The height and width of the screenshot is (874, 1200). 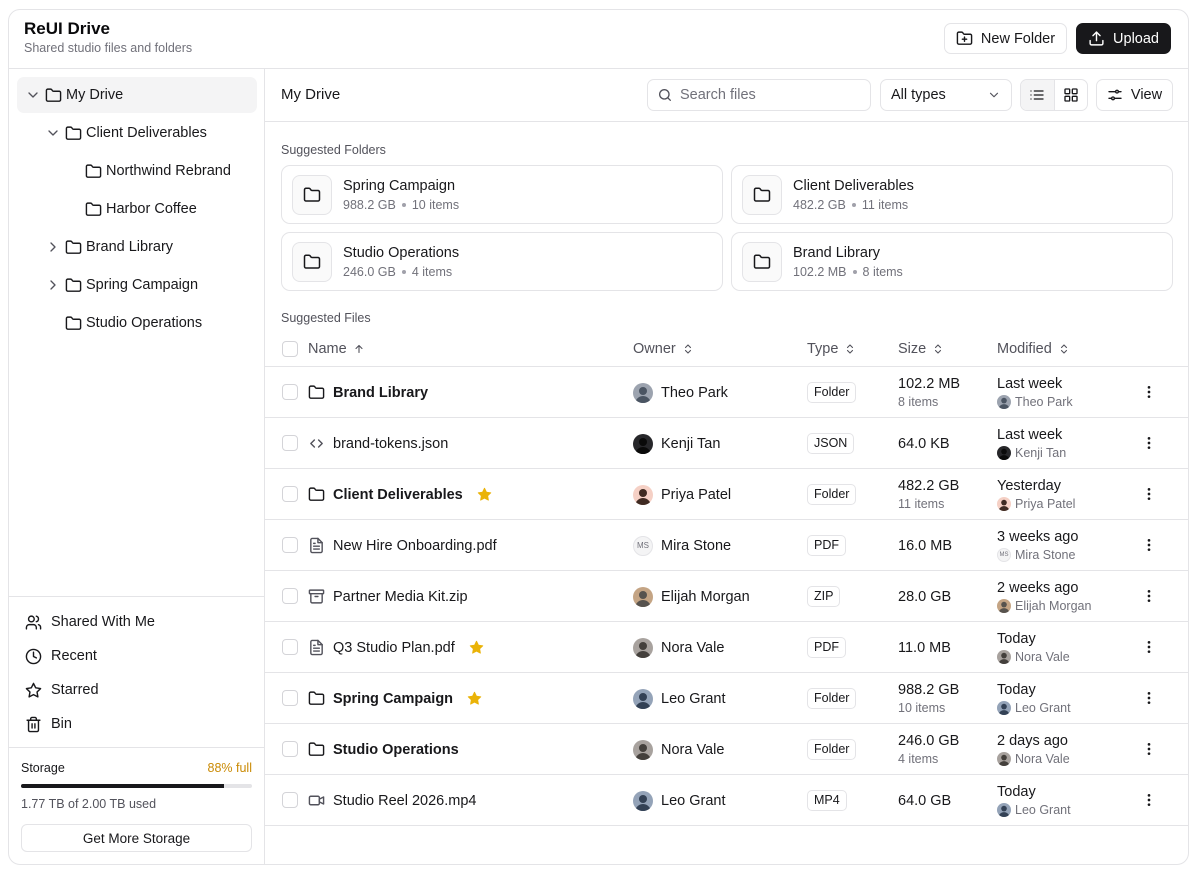 What do you see at coordinates (136, 690) in the screenshot?
I see `sidebar-nav-item: Starred` at bounding box center [136, 690].